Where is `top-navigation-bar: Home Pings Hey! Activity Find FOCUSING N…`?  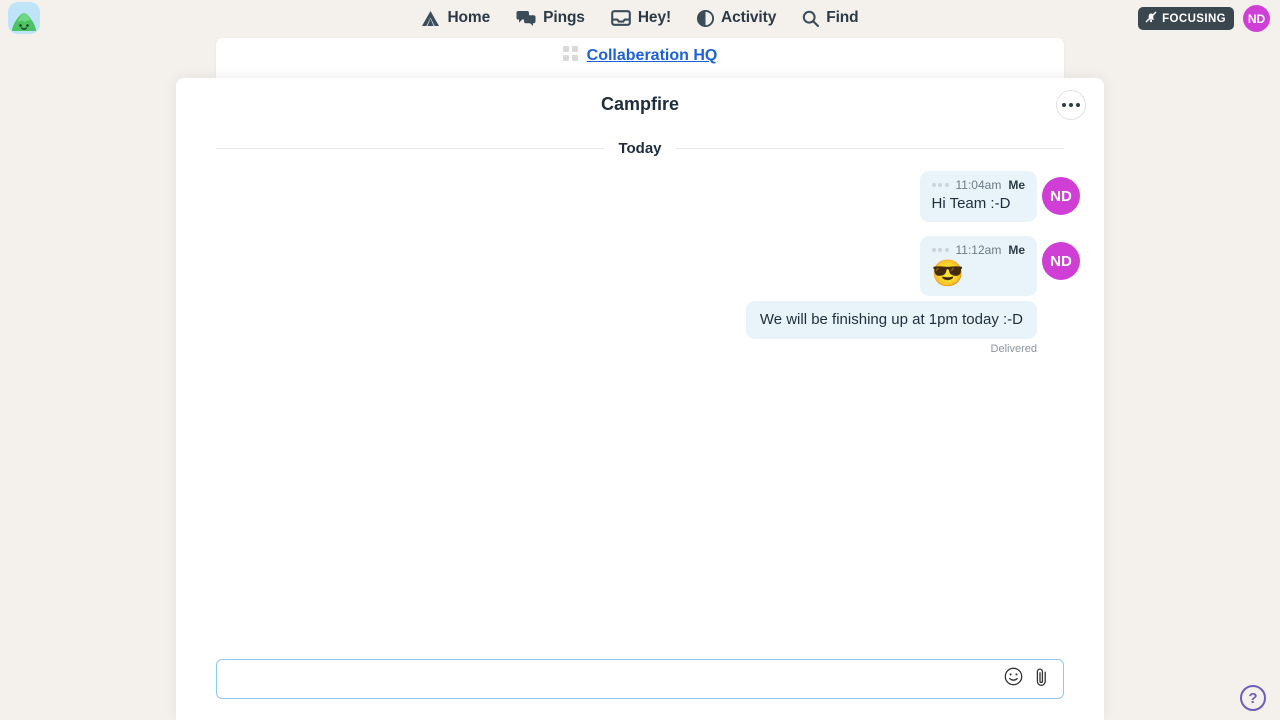 top-navigation-bar: Home Pings Hey! Activity Find FOCUSING N… is located at coordinates (640, 18).